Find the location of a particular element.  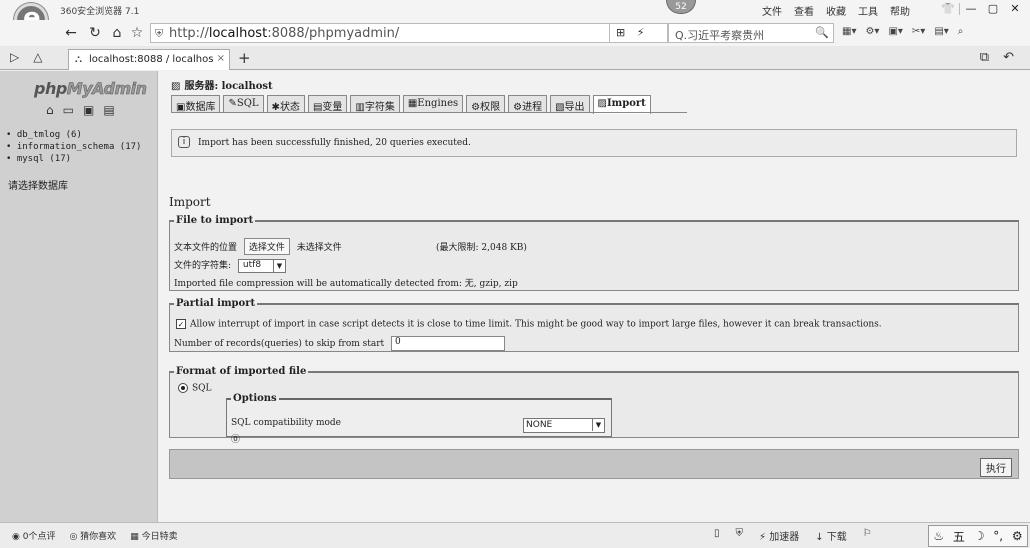

choose-file-button: 选择文件 is located at coordinates (266, 246).